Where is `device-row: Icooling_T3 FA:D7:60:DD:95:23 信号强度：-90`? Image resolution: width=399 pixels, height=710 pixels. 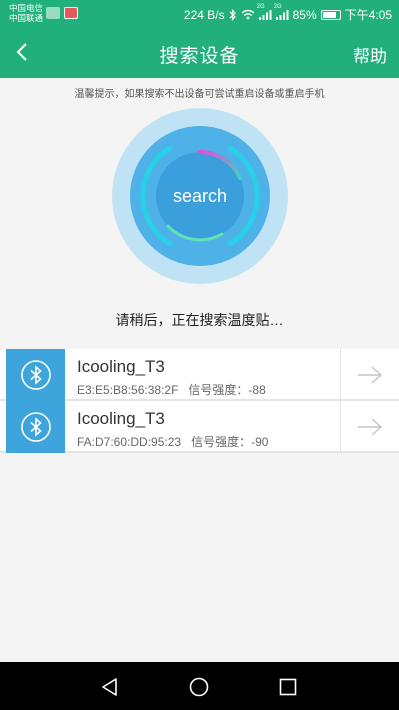
device-row: Icooling_T3 FA:D7:60:DD:95:23 信号强度：-90 is located at coordinates (199, 427).